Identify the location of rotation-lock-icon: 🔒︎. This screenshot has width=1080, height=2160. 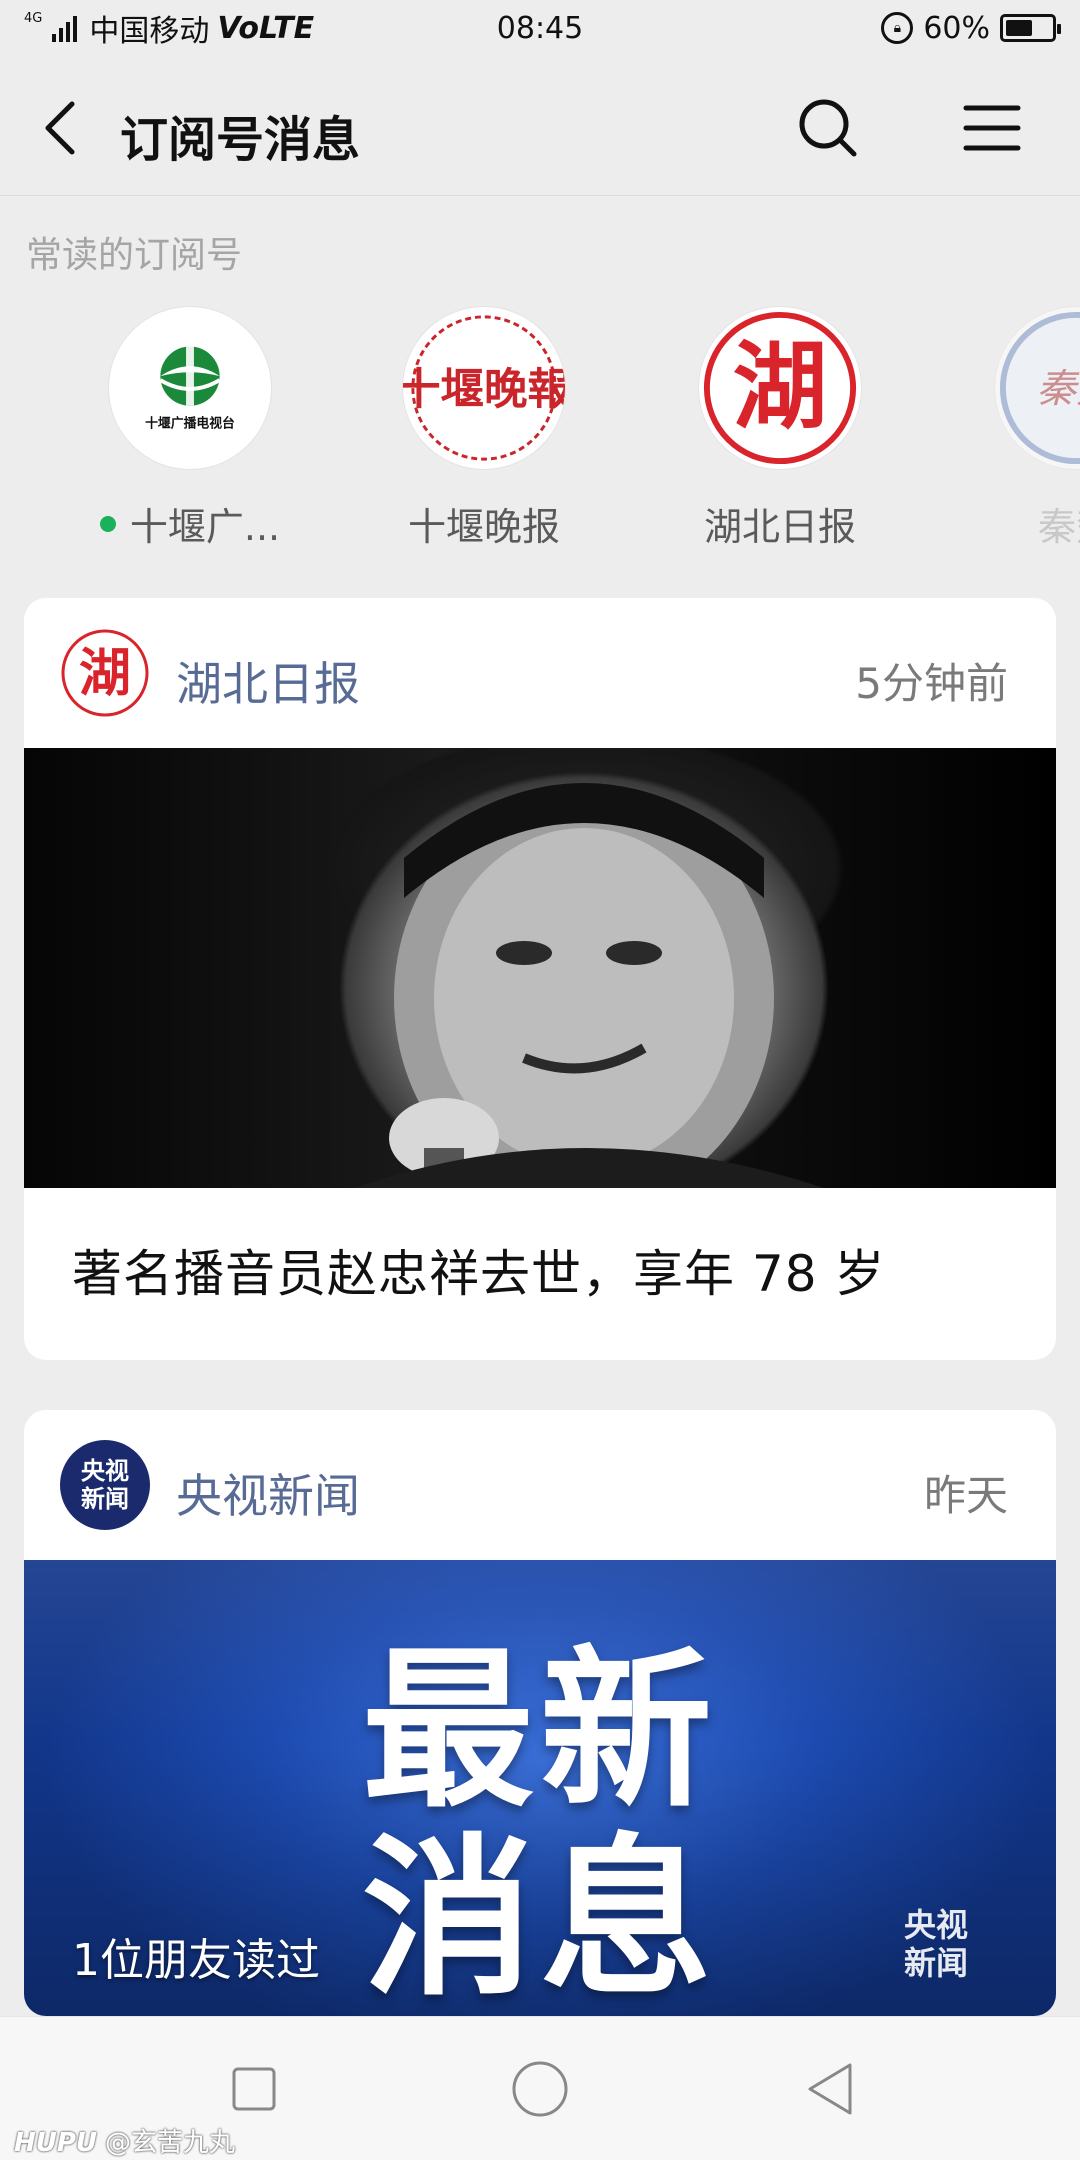
(897, 28).